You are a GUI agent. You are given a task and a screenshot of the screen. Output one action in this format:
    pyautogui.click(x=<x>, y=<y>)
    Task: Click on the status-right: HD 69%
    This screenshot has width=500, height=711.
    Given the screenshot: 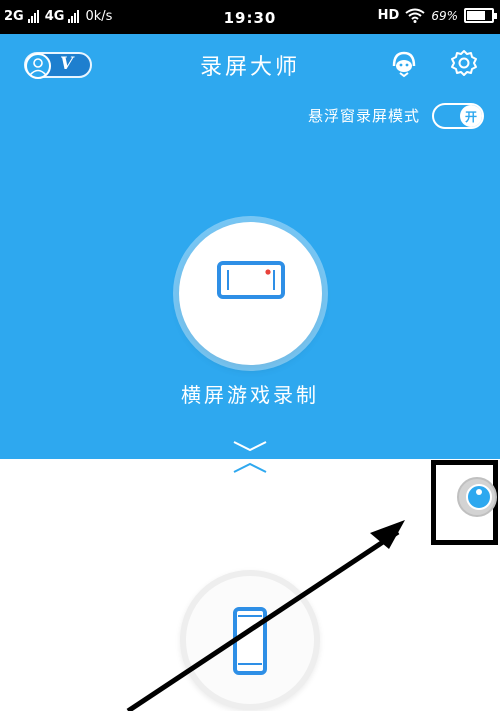 What is the action you would take?
    pyautogui.click(x=437, y=15)
    